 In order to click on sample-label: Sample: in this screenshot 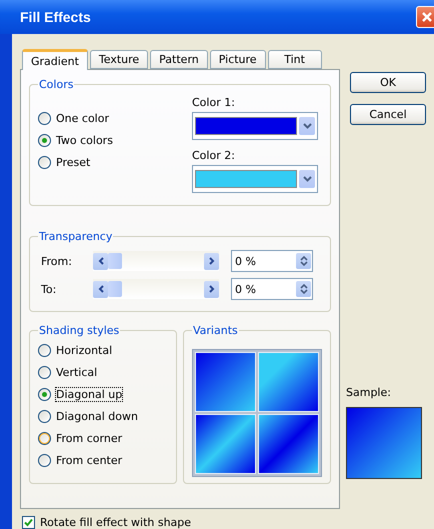, I will do `click(369, 392)`.